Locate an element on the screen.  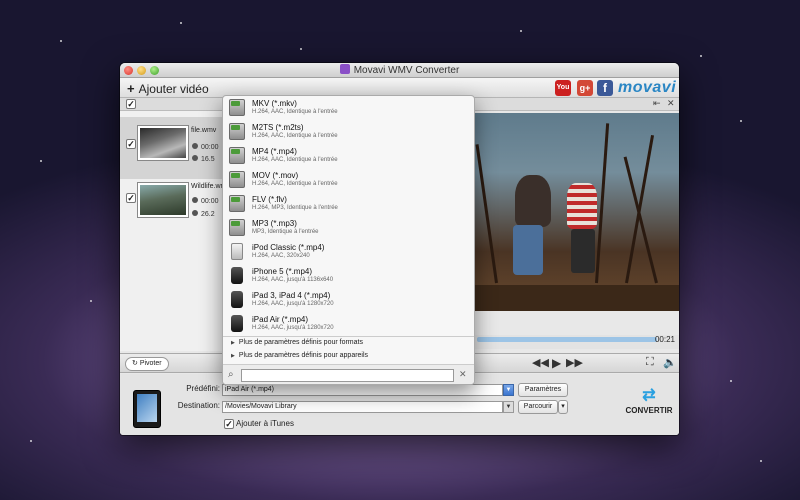
destination-dropdown-icon: ▼ is located at coordinates (508, 407).